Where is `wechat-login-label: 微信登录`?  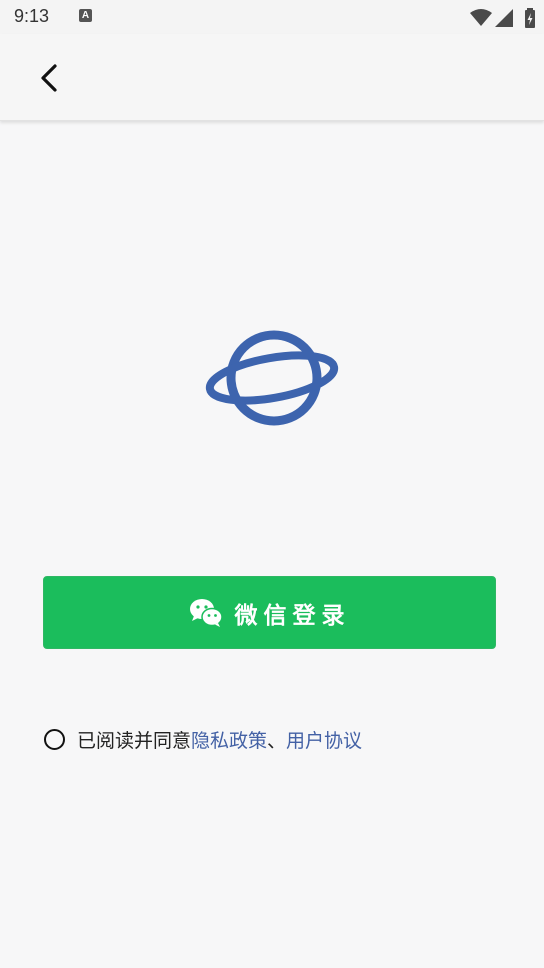
wechat-login-label: 微信登录 is located at coordinates (292, 615).